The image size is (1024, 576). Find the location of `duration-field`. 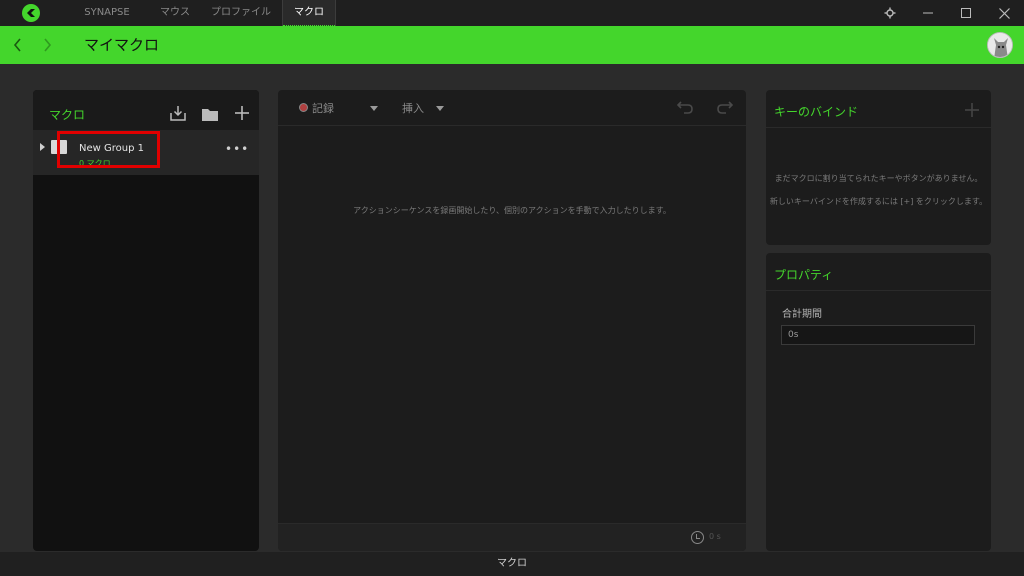

duration-field is located at coordinates (878, 335).